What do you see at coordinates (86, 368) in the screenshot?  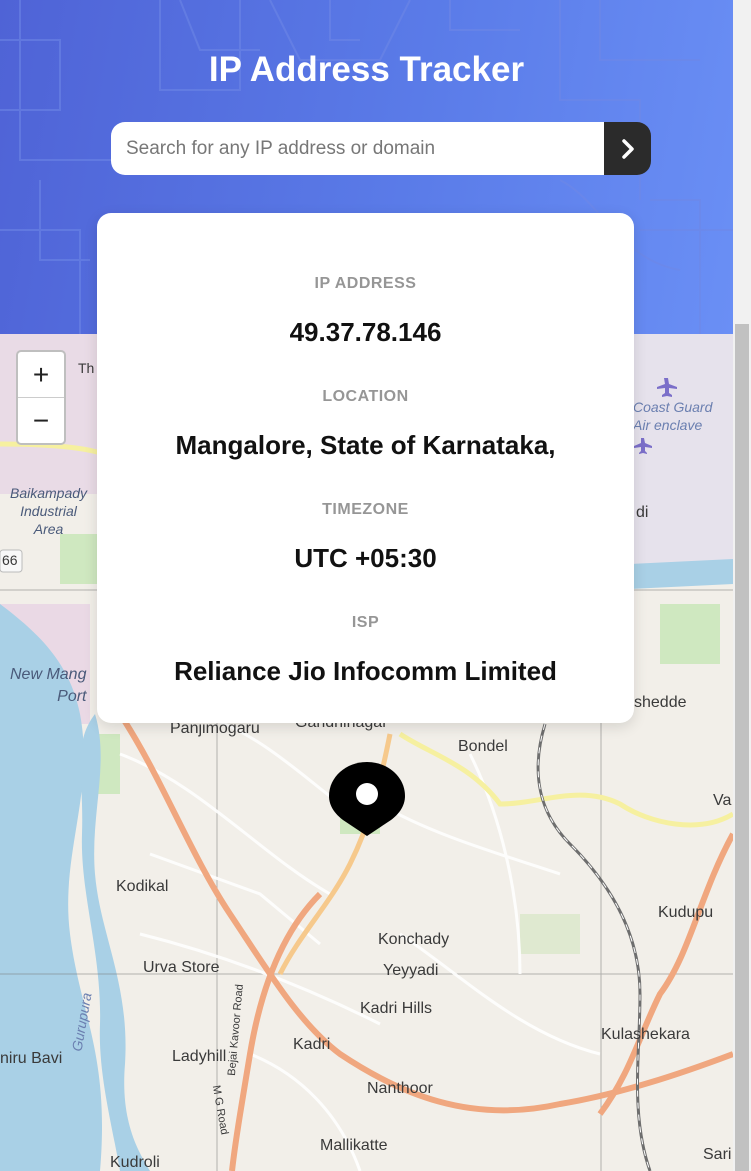 I see `map-label-th: Th` at bounding box center [86, 368].